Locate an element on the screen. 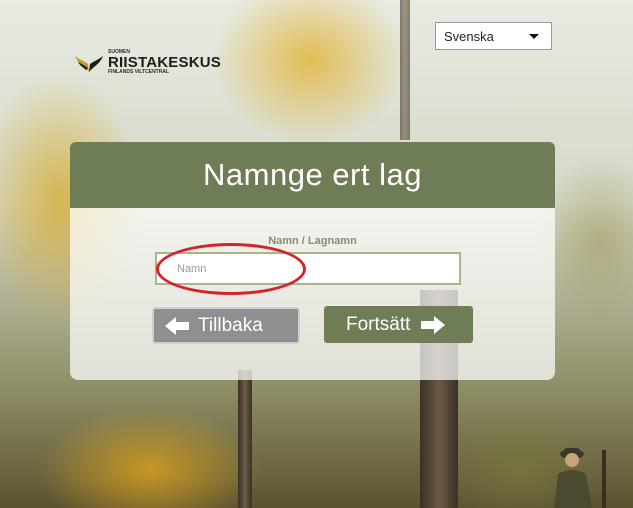 Image resolution: width=633 pixels, height=508 pixels. riistakeskus-logo: SUOMEN RIISTAKESKUS FINLANDS VILTCENTRAL is located at coordinates (147, 62).